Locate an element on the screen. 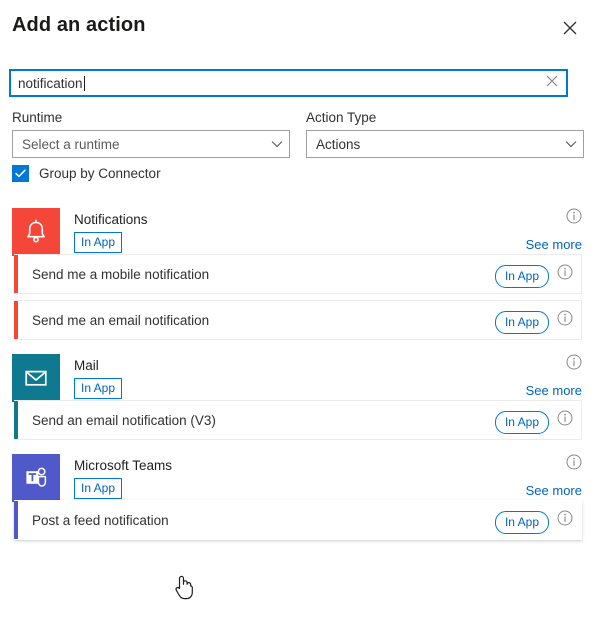 This screenshot has width=596, height=621. checkbox-box is located at coordinates (20, 173).